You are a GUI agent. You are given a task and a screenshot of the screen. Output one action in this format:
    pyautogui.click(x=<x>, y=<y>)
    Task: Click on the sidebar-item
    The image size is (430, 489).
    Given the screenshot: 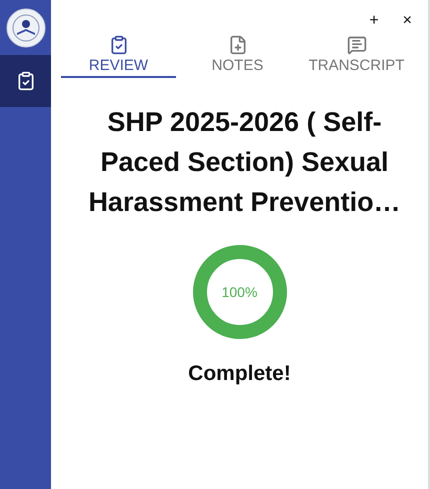 What is the action you would take?
    pyautogui.click(x=25, y=81)
    